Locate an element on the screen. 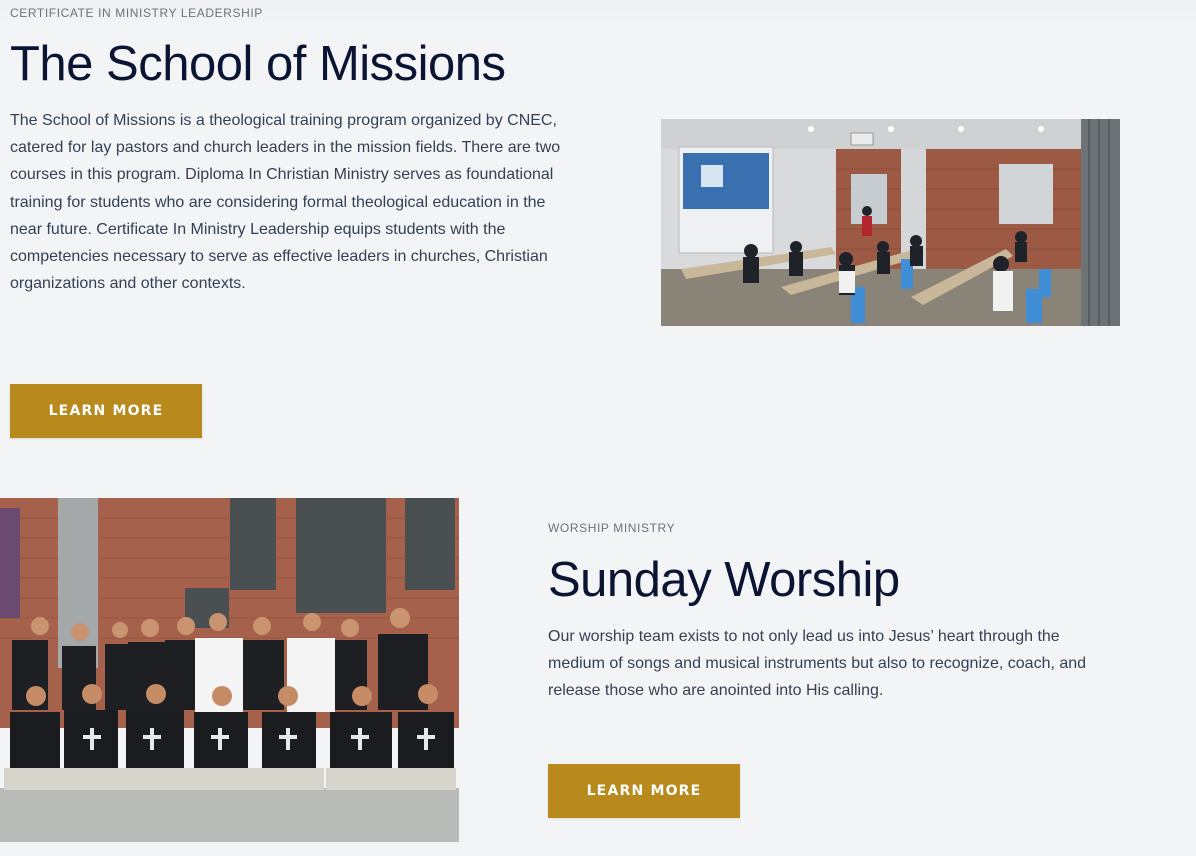 The image size is (1196, 856). classroom-photo is located at coordinates (890, 222).